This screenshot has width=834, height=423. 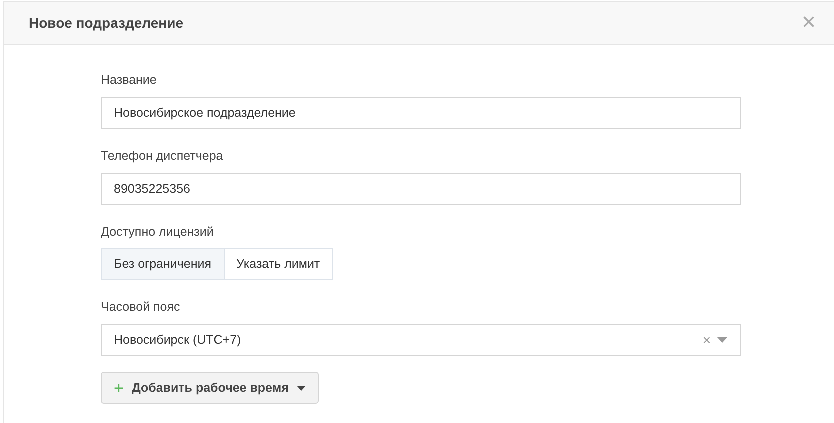 I want to click on field-label: Название, so click(x=129, y=80).